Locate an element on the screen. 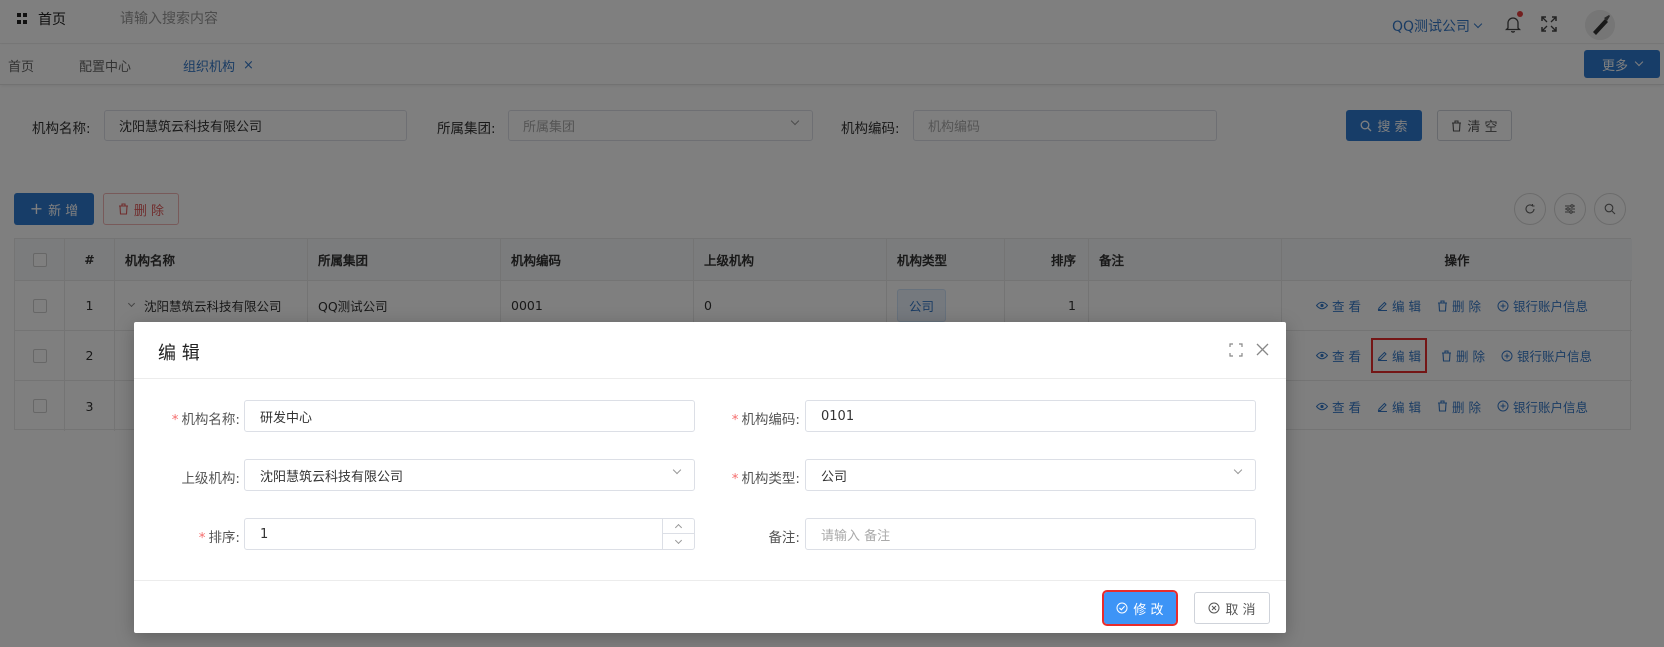 Image resolution: width=1664 pixels, height=647 pixels. name-field: 研发中心 is located at coordinates (469, 416).